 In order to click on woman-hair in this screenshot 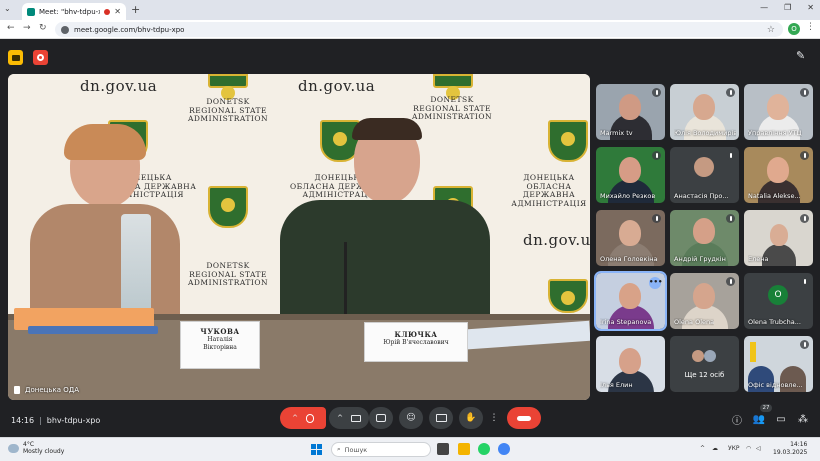, I will do `click(105, 142)`.